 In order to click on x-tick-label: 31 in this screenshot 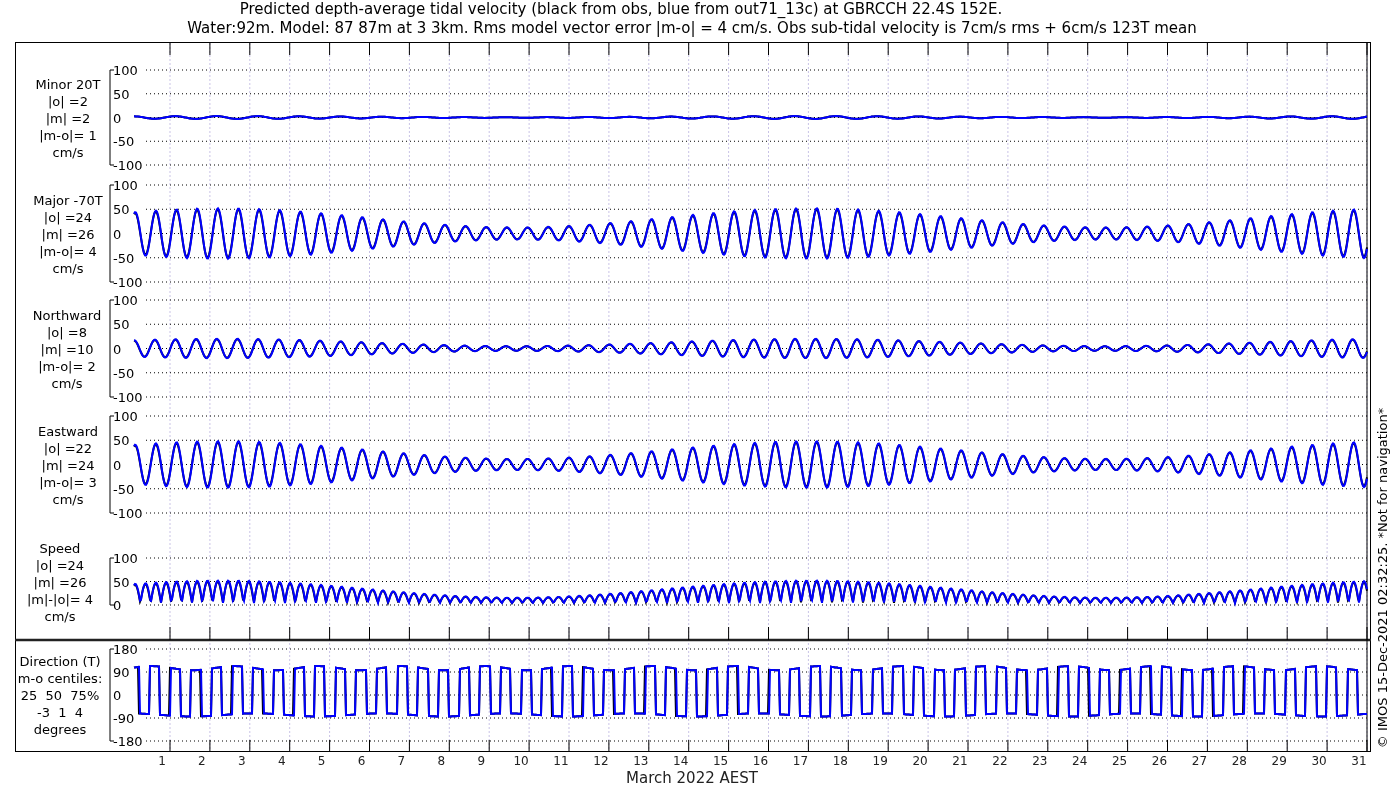, I will do `click(1359, 761)`.